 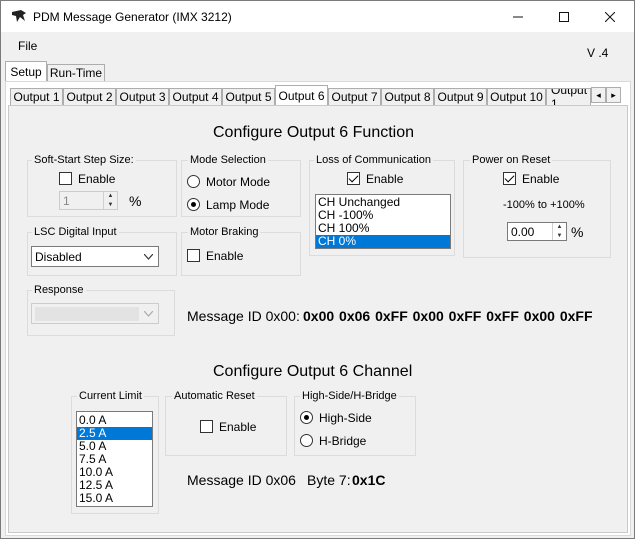 I want to click on tab-output-5: Output 5, so click(x=248, y=97).